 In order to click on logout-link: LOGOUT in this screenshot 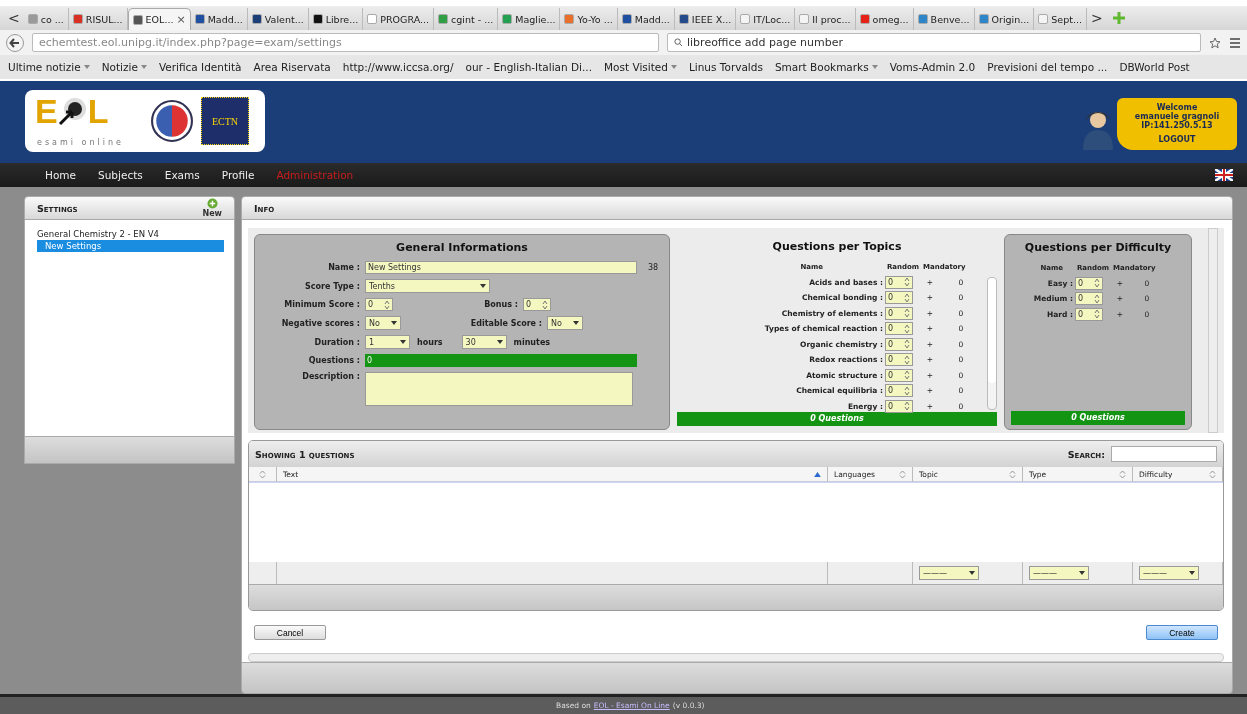, I will do `click(1177, 139)`.